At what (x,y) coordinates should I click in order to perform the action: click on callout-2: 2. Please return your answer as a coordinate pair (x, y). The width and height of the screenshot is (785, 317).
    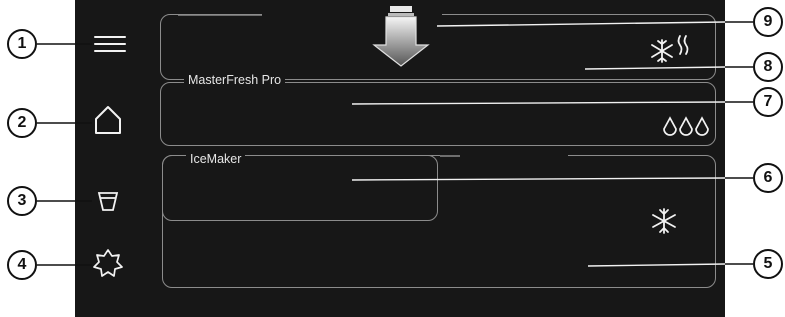
    Looking at the image, I should click on (22, 123).